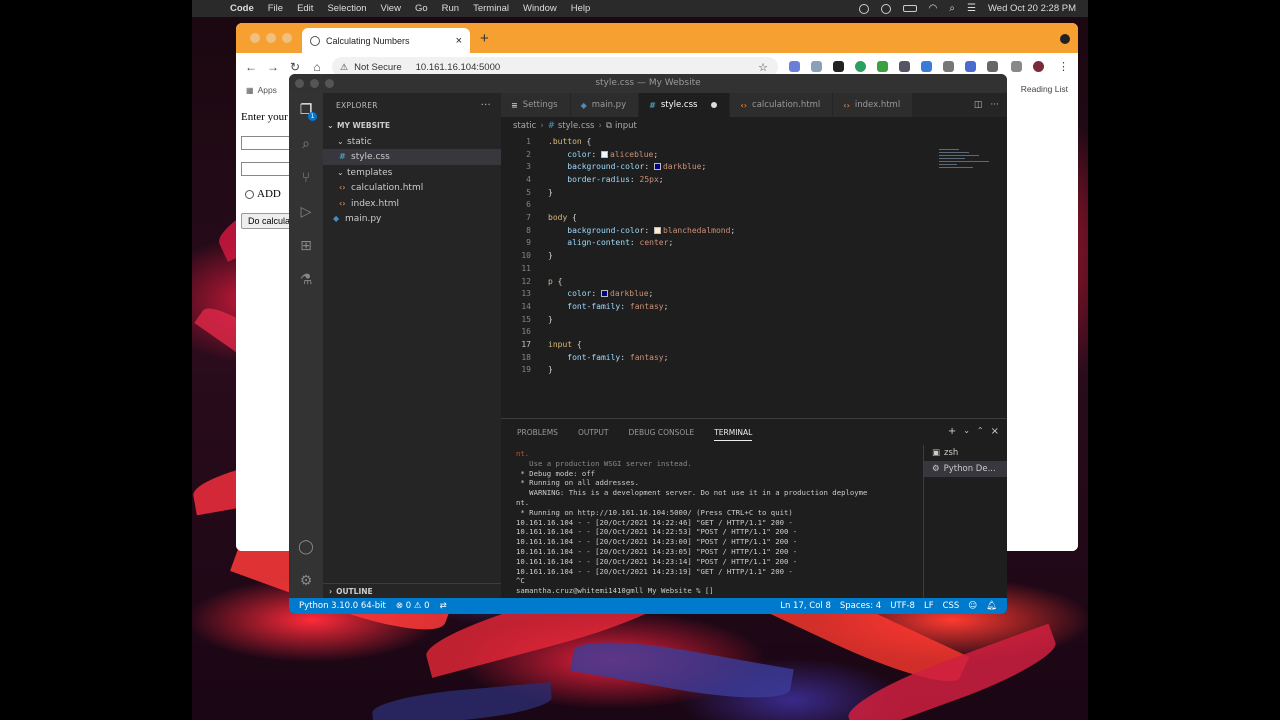 The image size is (1280, 720). Describe the element at coordinates (306, 178) in the screenshot. I see `source-control-icon: ⑂` at that location.